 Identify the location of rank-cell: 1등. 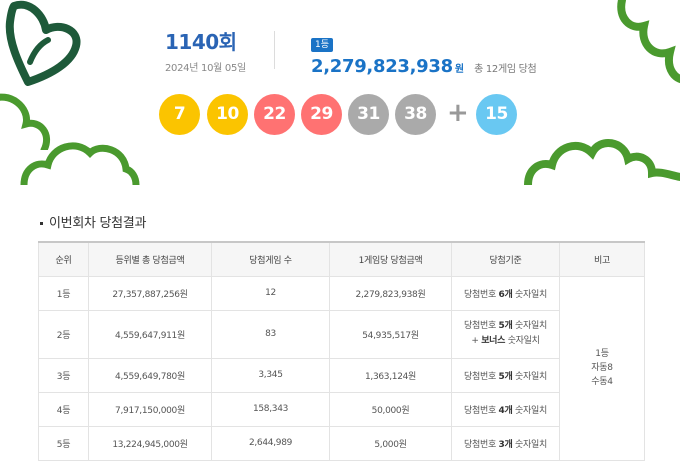
(63, 293).